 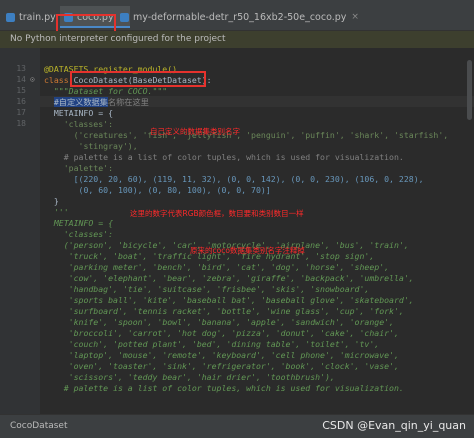 What do you see at coordinates (37, 17) in the screenshot?
I see `tab-label: train.py` at bounding box center [37, 17].